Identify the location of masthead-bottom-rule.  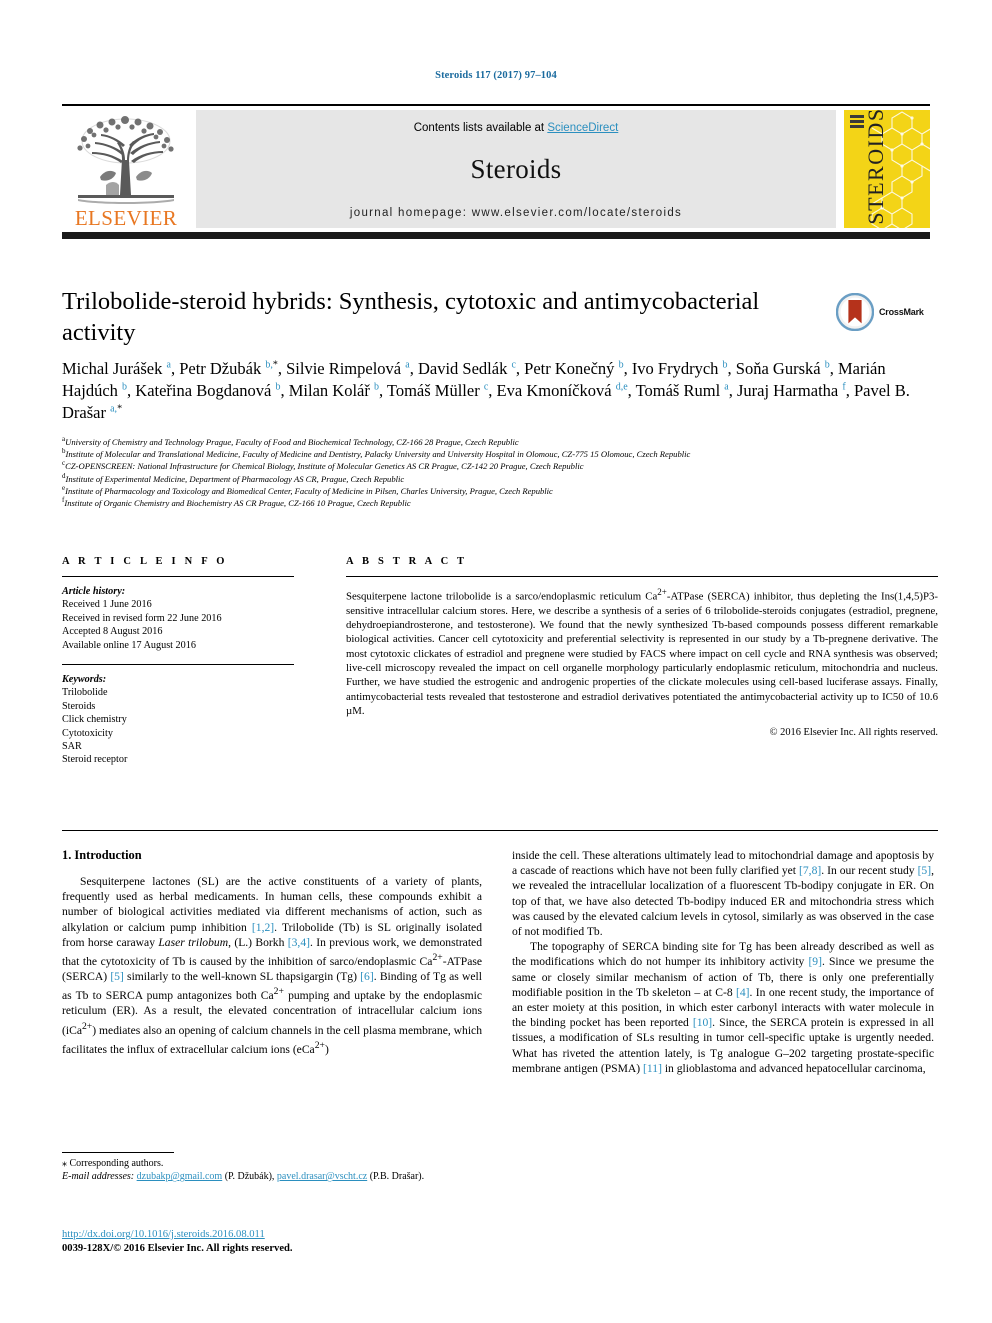
(496, 235).